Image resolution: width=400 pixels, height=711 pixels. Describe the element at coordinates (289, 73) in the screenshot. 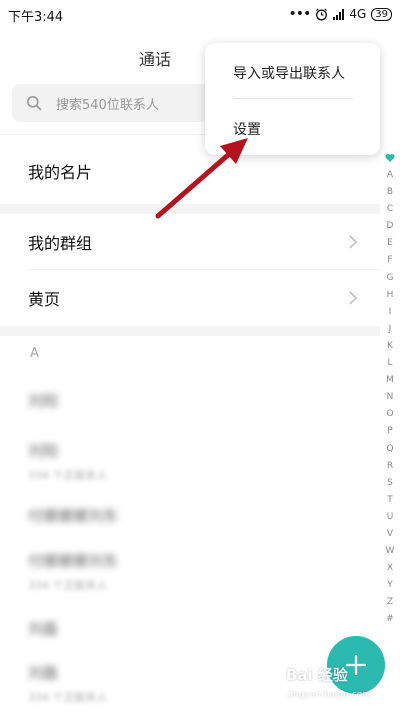

I see `menu-item-import-export: 导入或导出联系人` at that location.